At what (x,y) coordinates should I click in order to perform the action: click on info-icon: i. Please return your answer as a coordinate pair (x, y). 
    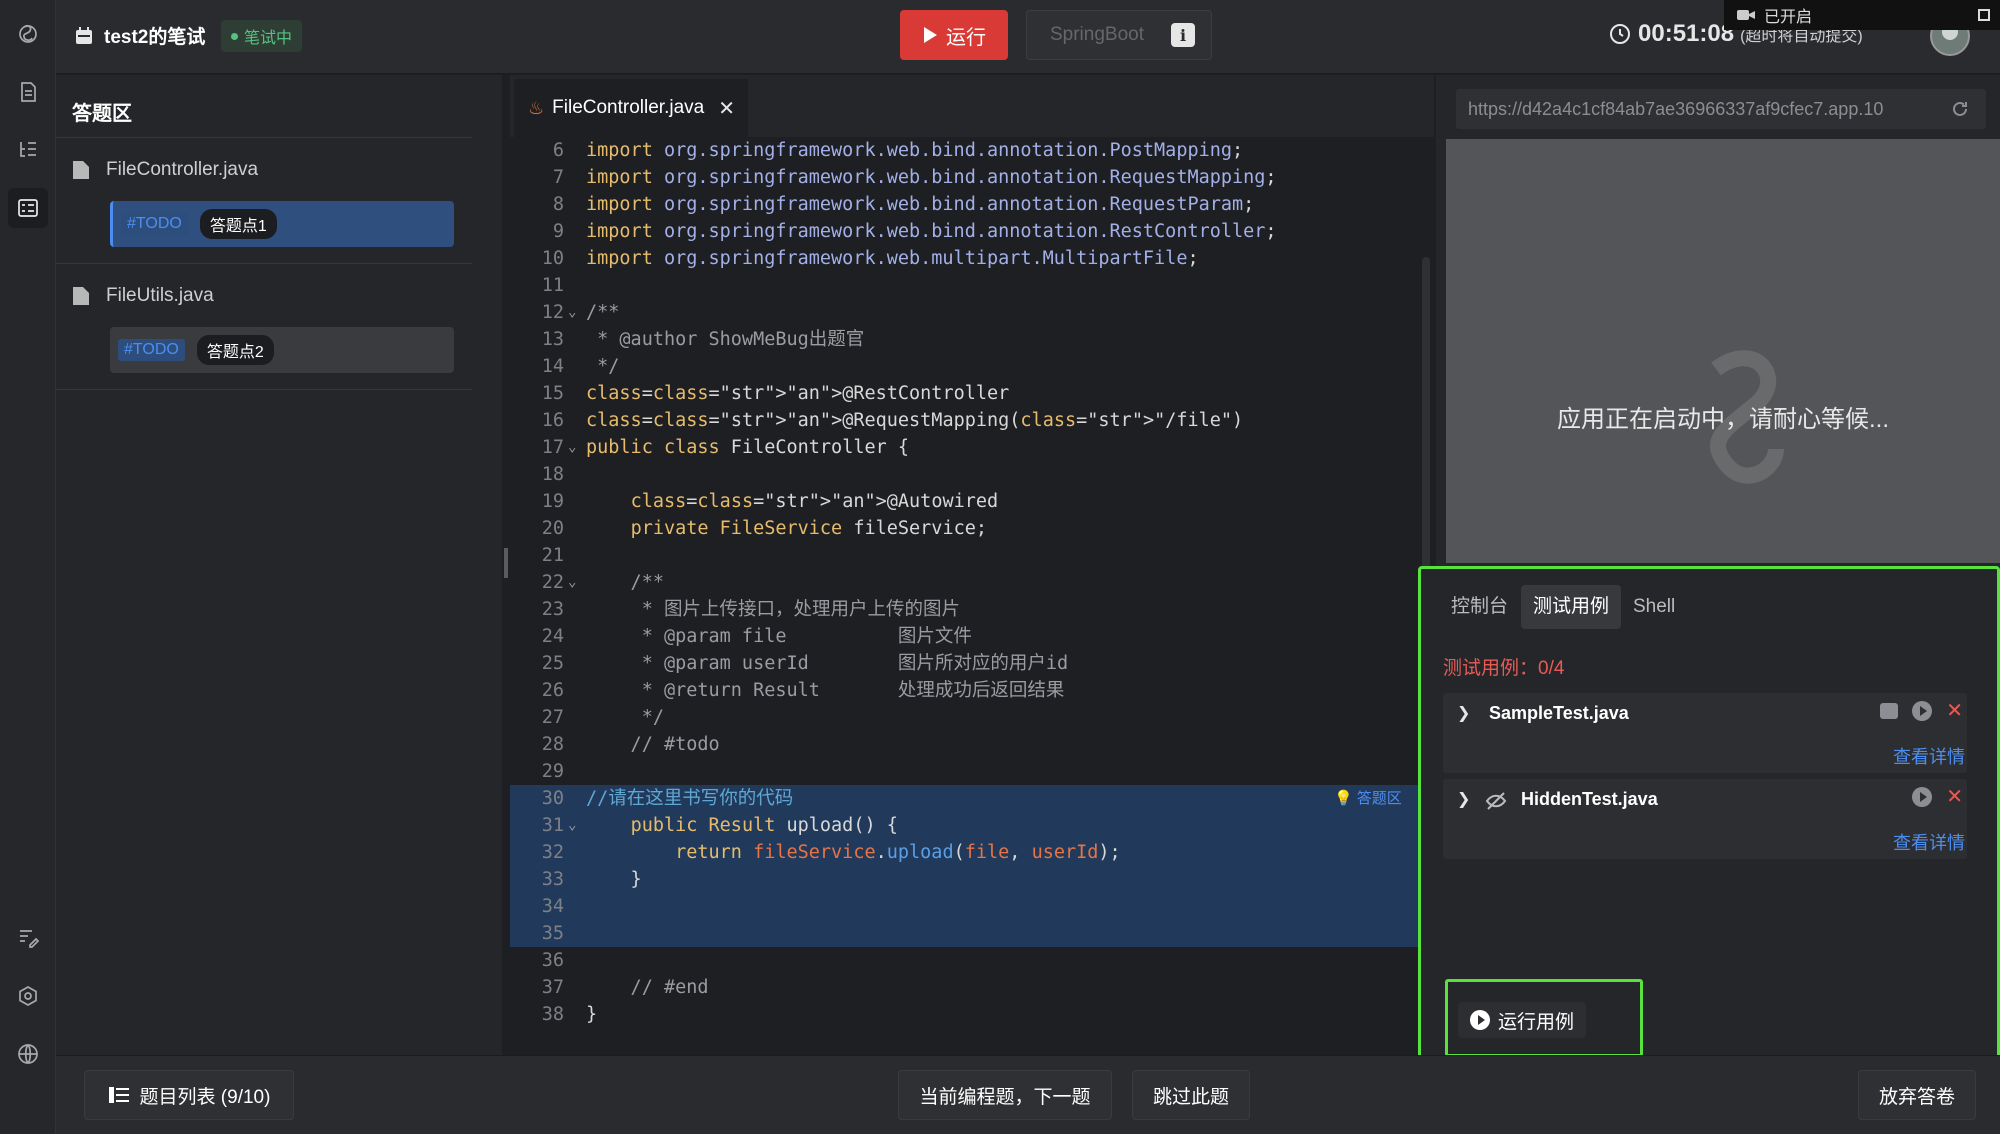
    Looking at the image, I should click on (1183, 35).